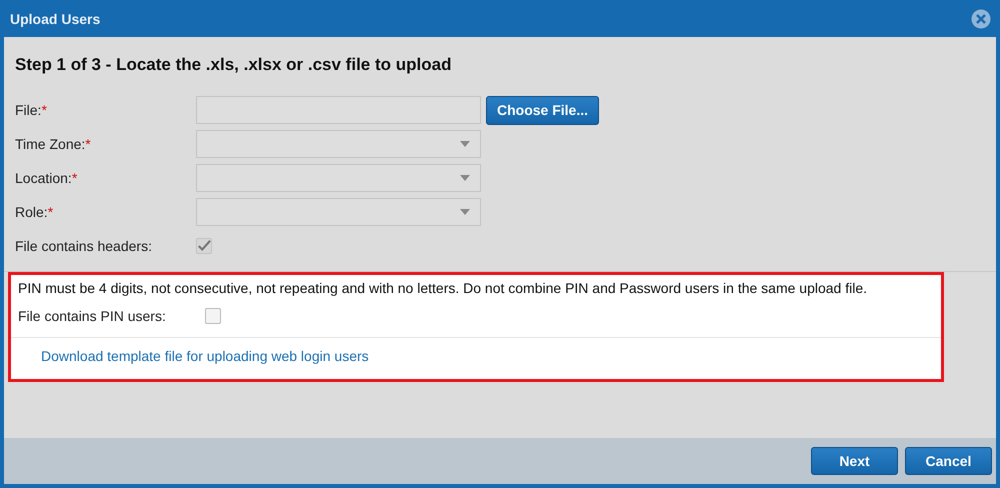 This screenshot has width=1000, height=488. What do you see at coordinates (50, 144) in the screenshot?
I see `field-label: Time Zone:` at bounding box center [50, 144].